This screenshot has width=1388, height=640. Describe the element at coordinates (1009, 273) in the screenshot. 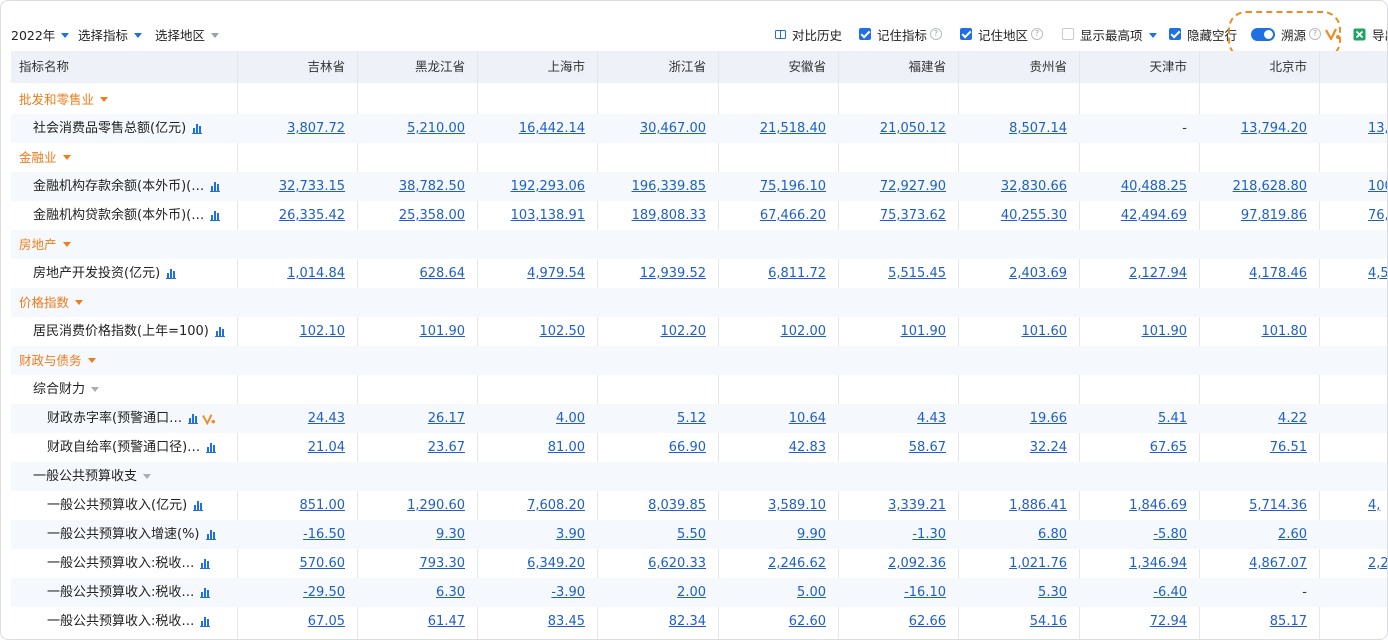

I see `table-cell: 2,403.69` at that location.